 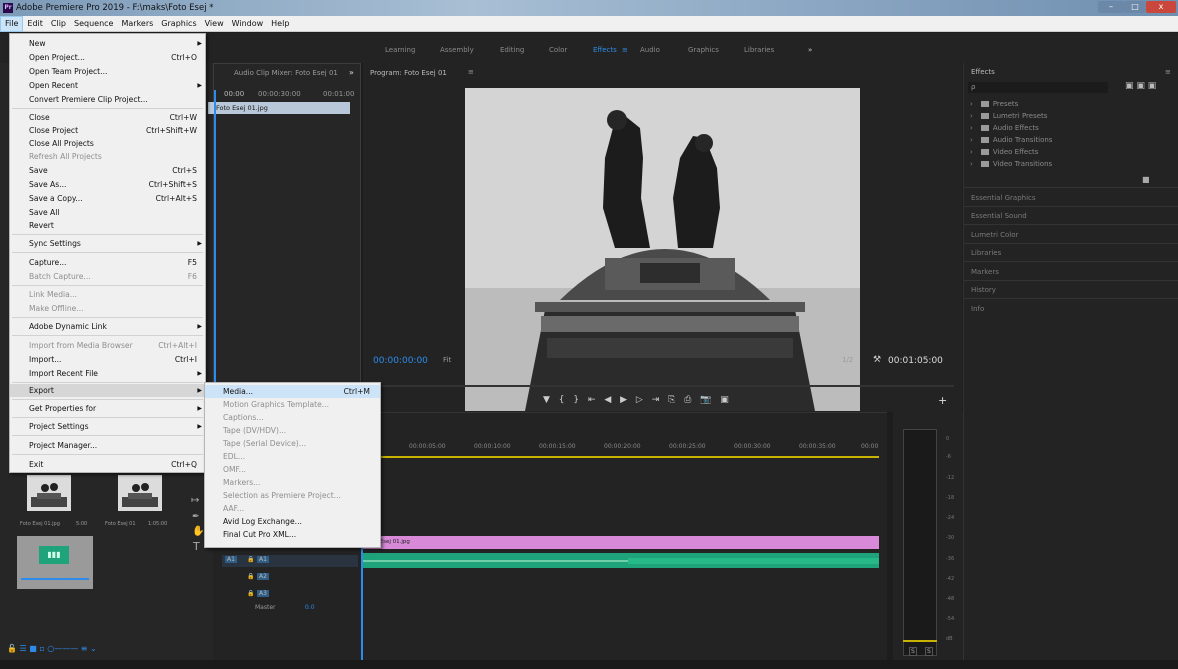 What do you see at coordinates (107, 464) in the screenshot?
I see `menu-item-exit: Exit Ctrl+Q` at bounding box center [107, 464].